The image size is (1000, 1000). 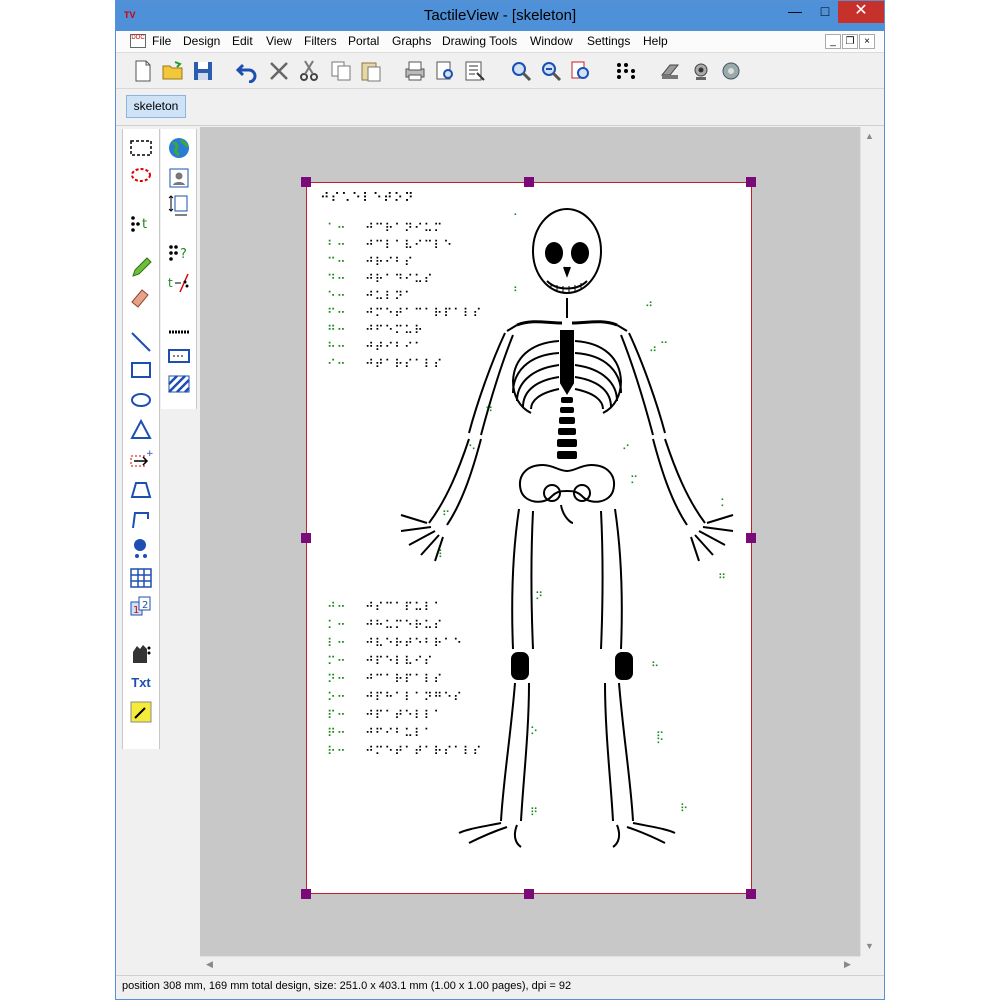 I want to click on undo-icon, so click(x=247, y=71).